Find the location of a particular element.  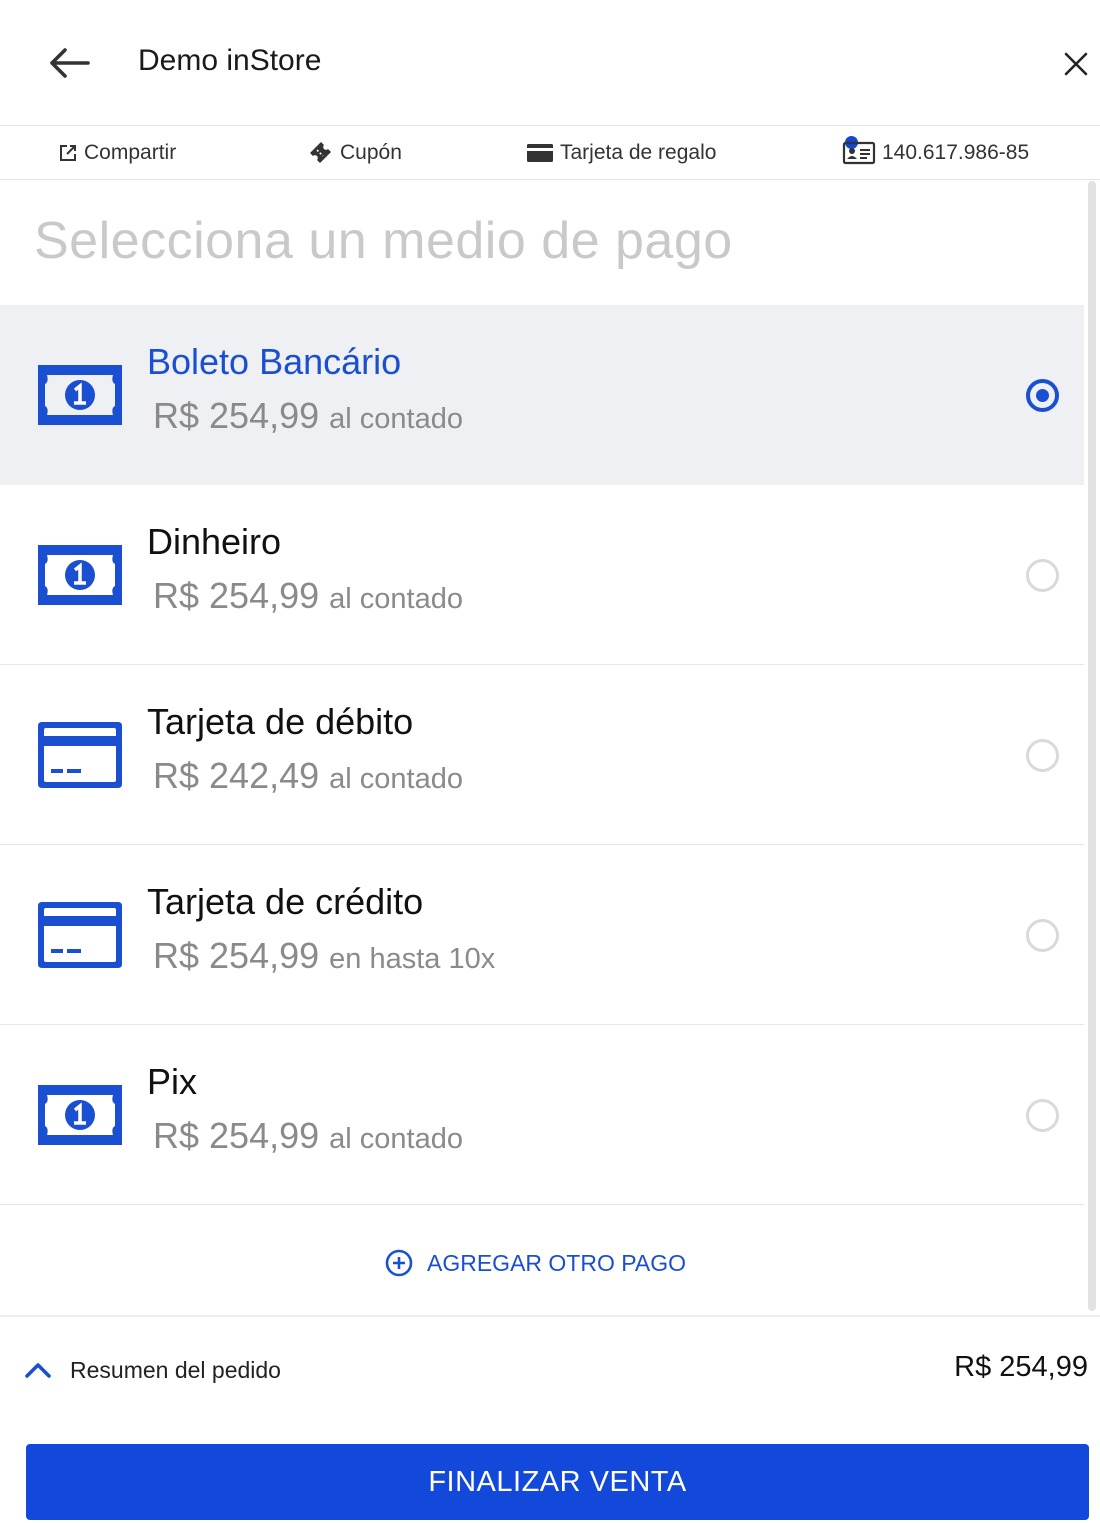

coupon-button: Cupón is located at coordinates (355, 153).